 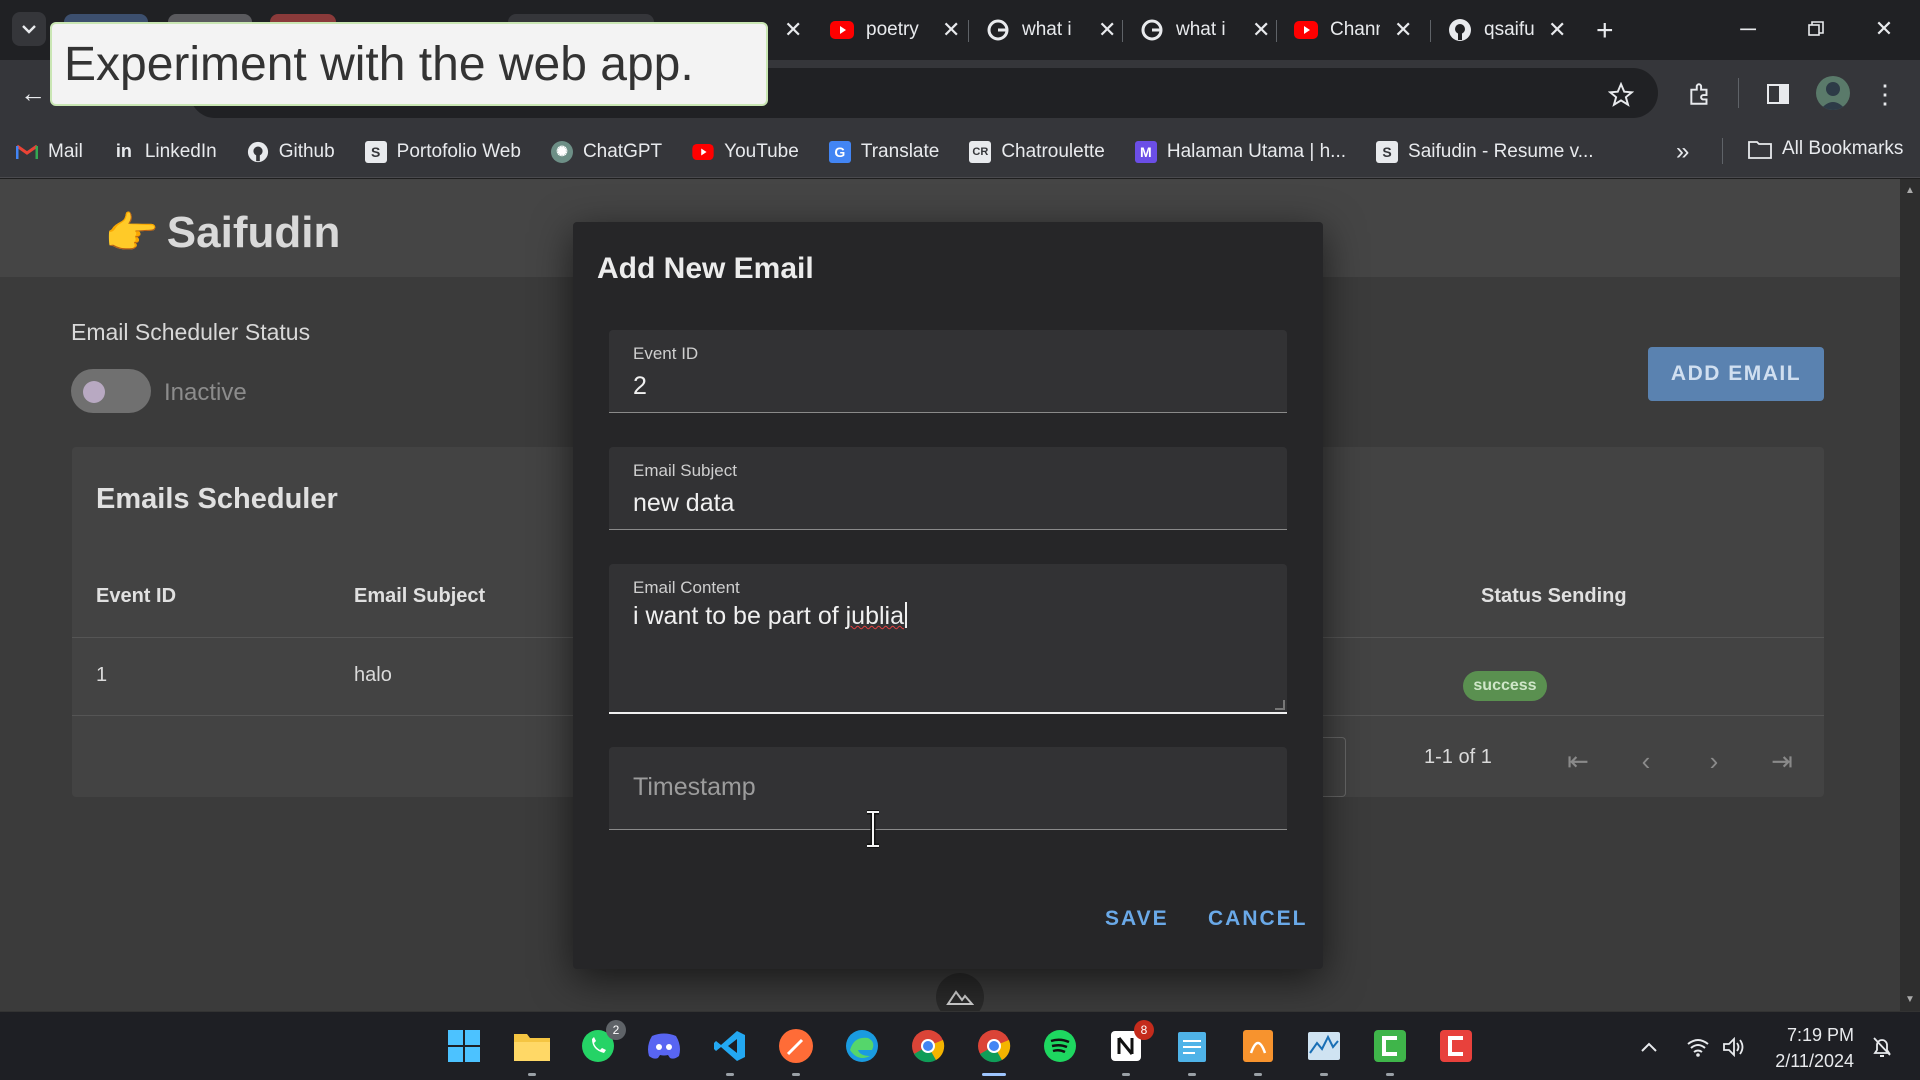 What do you see at coordinates (373, 675) in the screenshot?
I see `cell-email-subject: halo` at bounding box center [373, 675].